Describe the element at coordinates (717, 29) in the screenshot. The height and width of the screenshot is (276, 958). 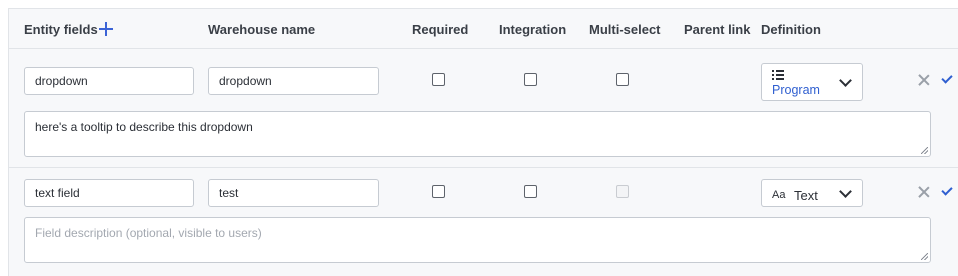
I see `header-parent-link: Parent link` at that location.